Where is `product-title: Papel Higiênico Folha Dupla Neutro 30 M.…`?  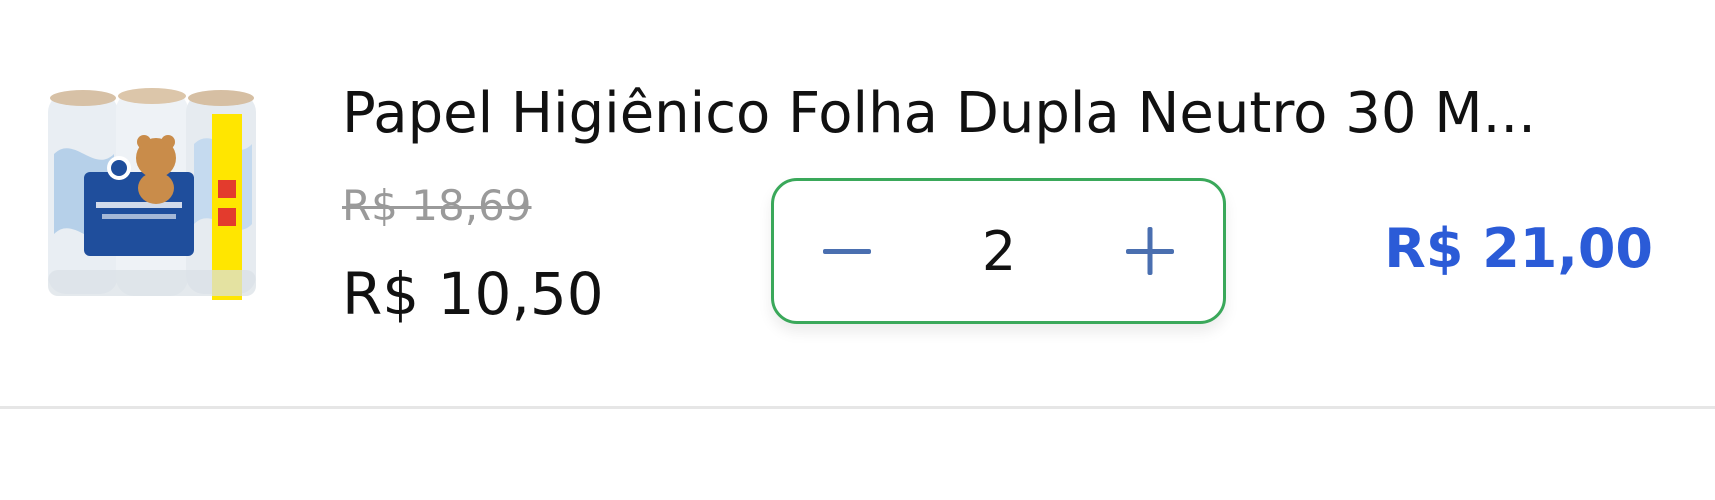 product-title: Papel Higiênico Folha Dupla Neutro 30 M.… is located at coordinates (982, 114).